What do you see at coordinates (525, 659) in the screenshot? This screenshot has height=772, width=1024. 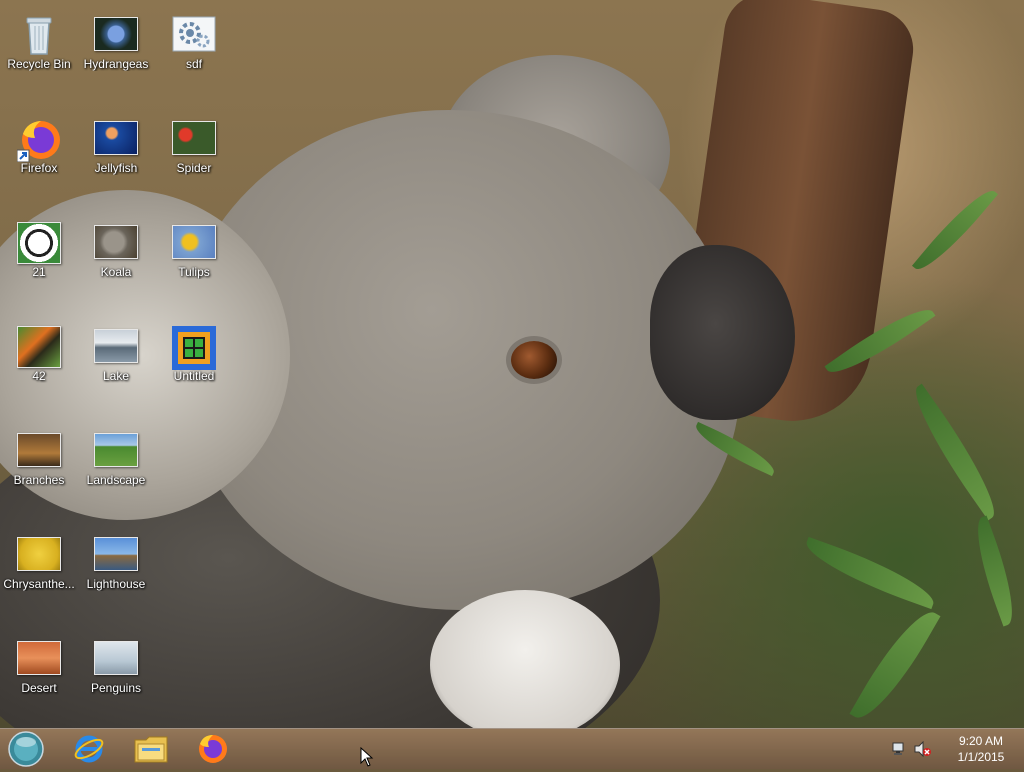 I see `wallpaper-koala-chest` at bounding box center [525, 659].